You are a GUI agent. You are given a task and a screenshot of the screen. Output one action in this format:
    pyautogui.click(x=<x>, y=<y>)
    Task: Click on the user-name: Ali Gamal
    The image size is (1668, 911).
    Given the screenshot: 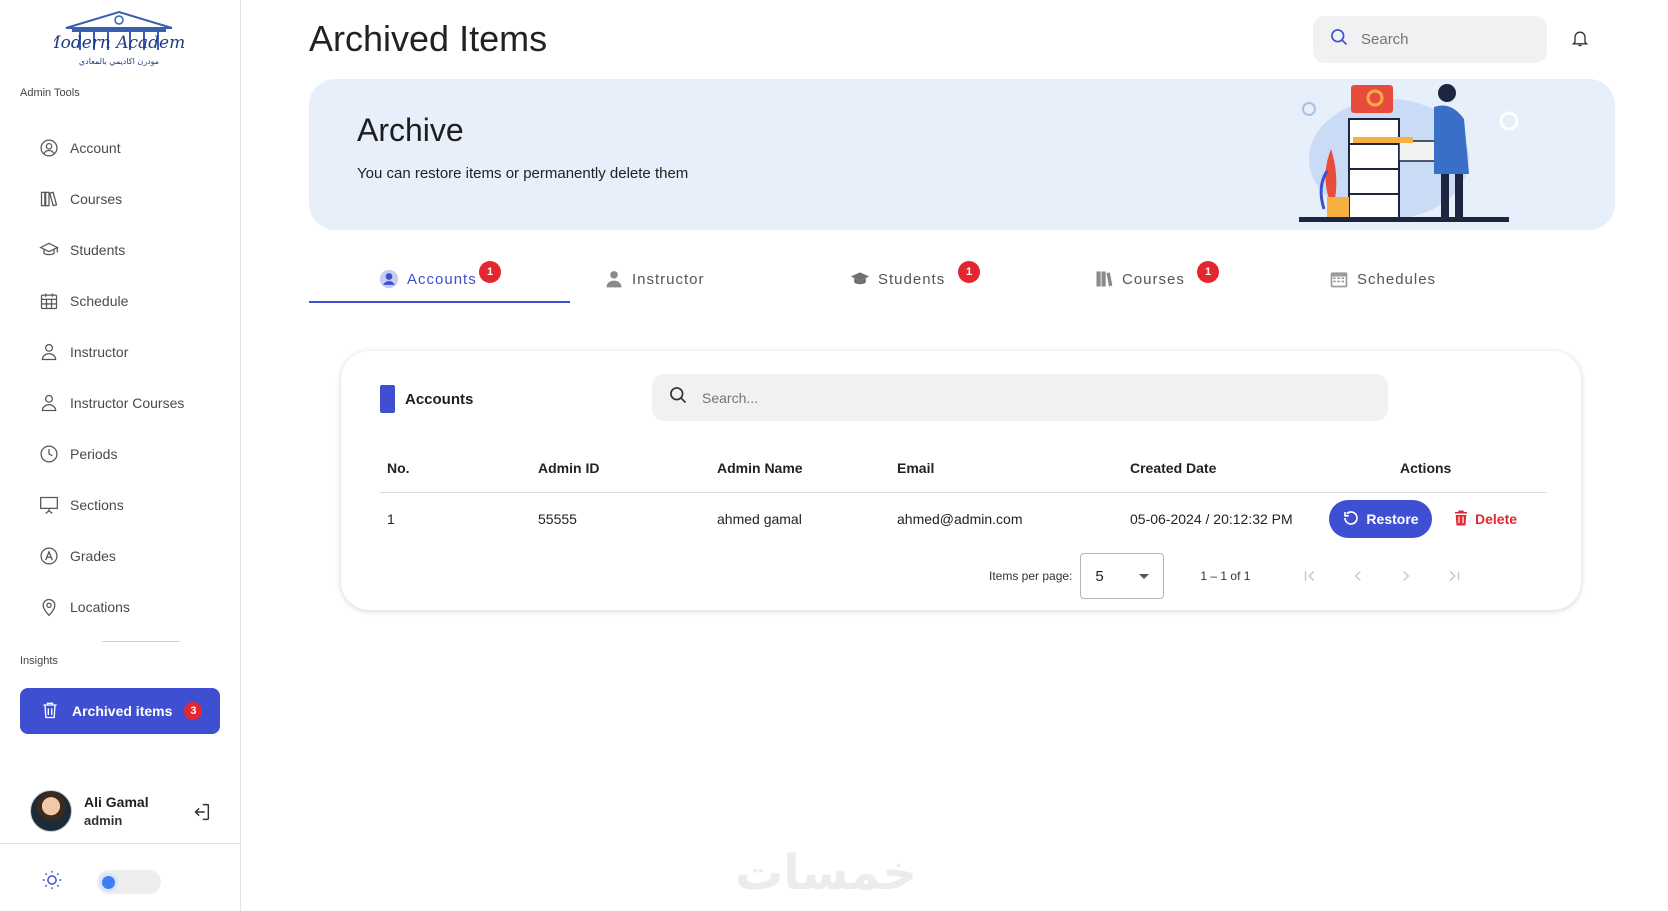 What is the action you would take?
    pyautogui.click(x=116, y=802)
    